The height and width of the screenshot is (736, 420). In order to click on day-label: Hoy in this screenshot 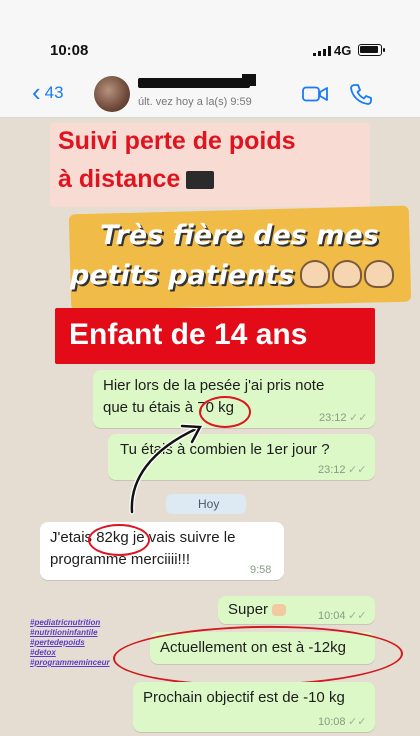, I will do `click(209, 504)`.